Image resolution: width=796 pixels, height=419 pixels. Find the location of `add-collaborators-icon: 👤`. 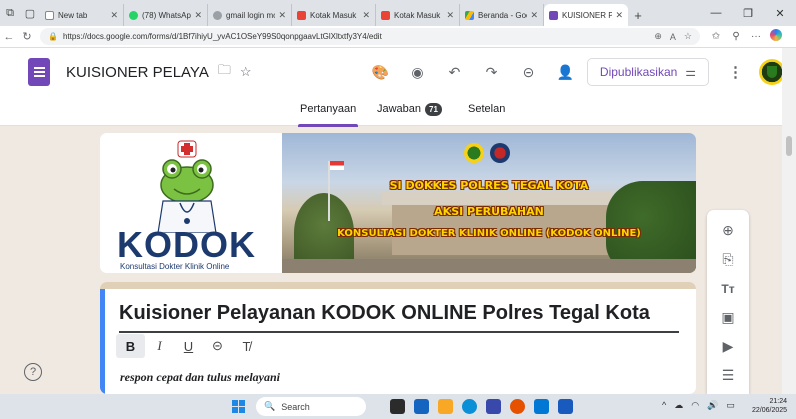

add-collaborators-icon: 👤 is located at coordinates (565, 72).